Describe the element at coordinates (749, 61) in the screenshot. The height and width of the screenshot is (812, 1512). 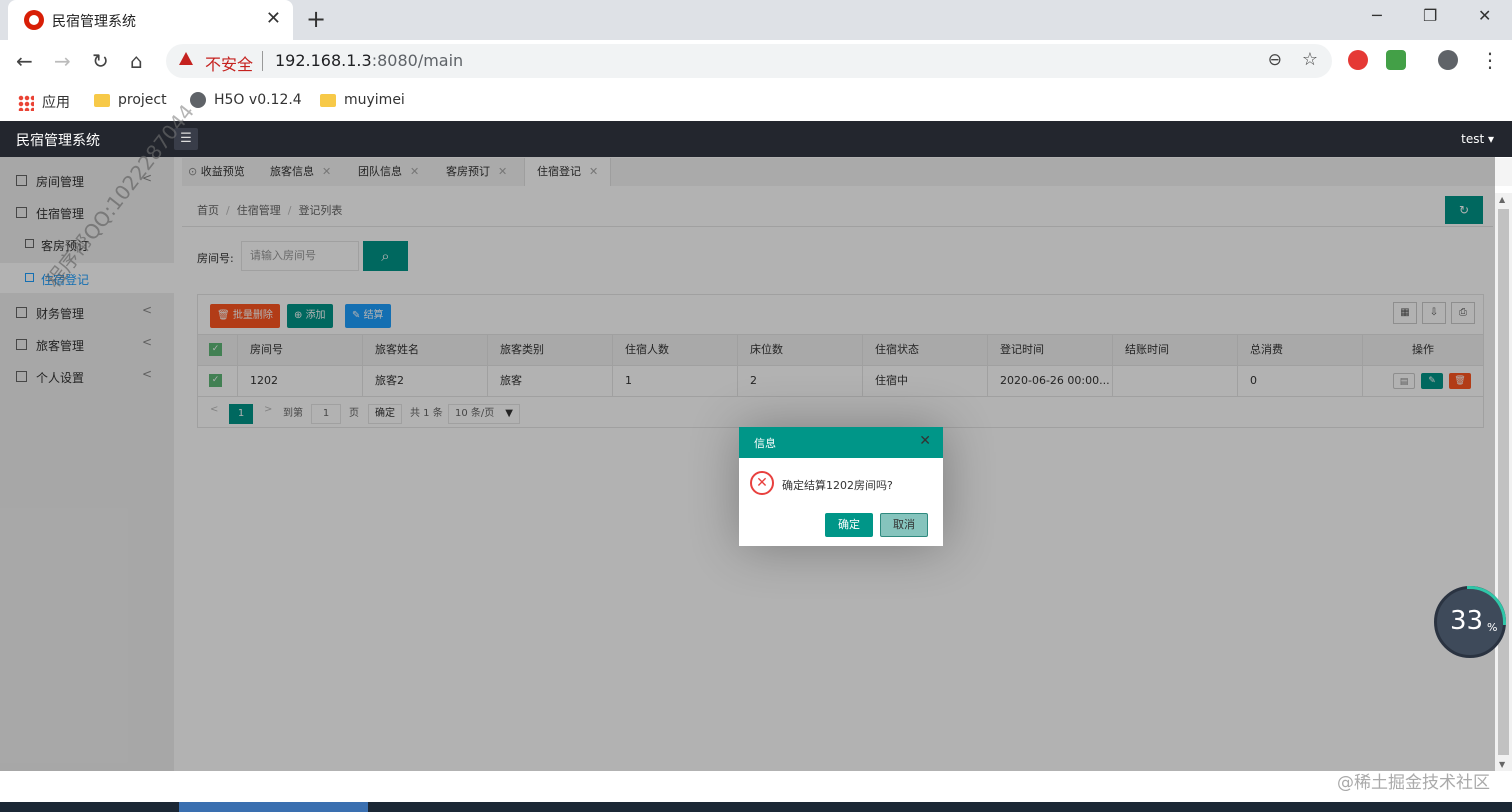
I see `url-field: 不安全 192.168.1.3:8080/main ⊖ ☆` at that location.